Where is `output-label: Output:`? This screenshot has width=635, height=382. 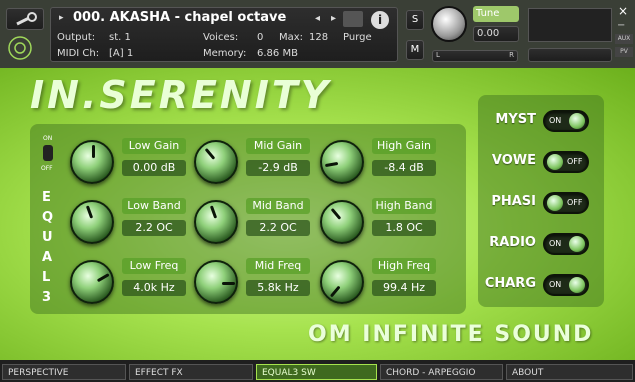
output-label: Output: is located at coordinates (76, 37).